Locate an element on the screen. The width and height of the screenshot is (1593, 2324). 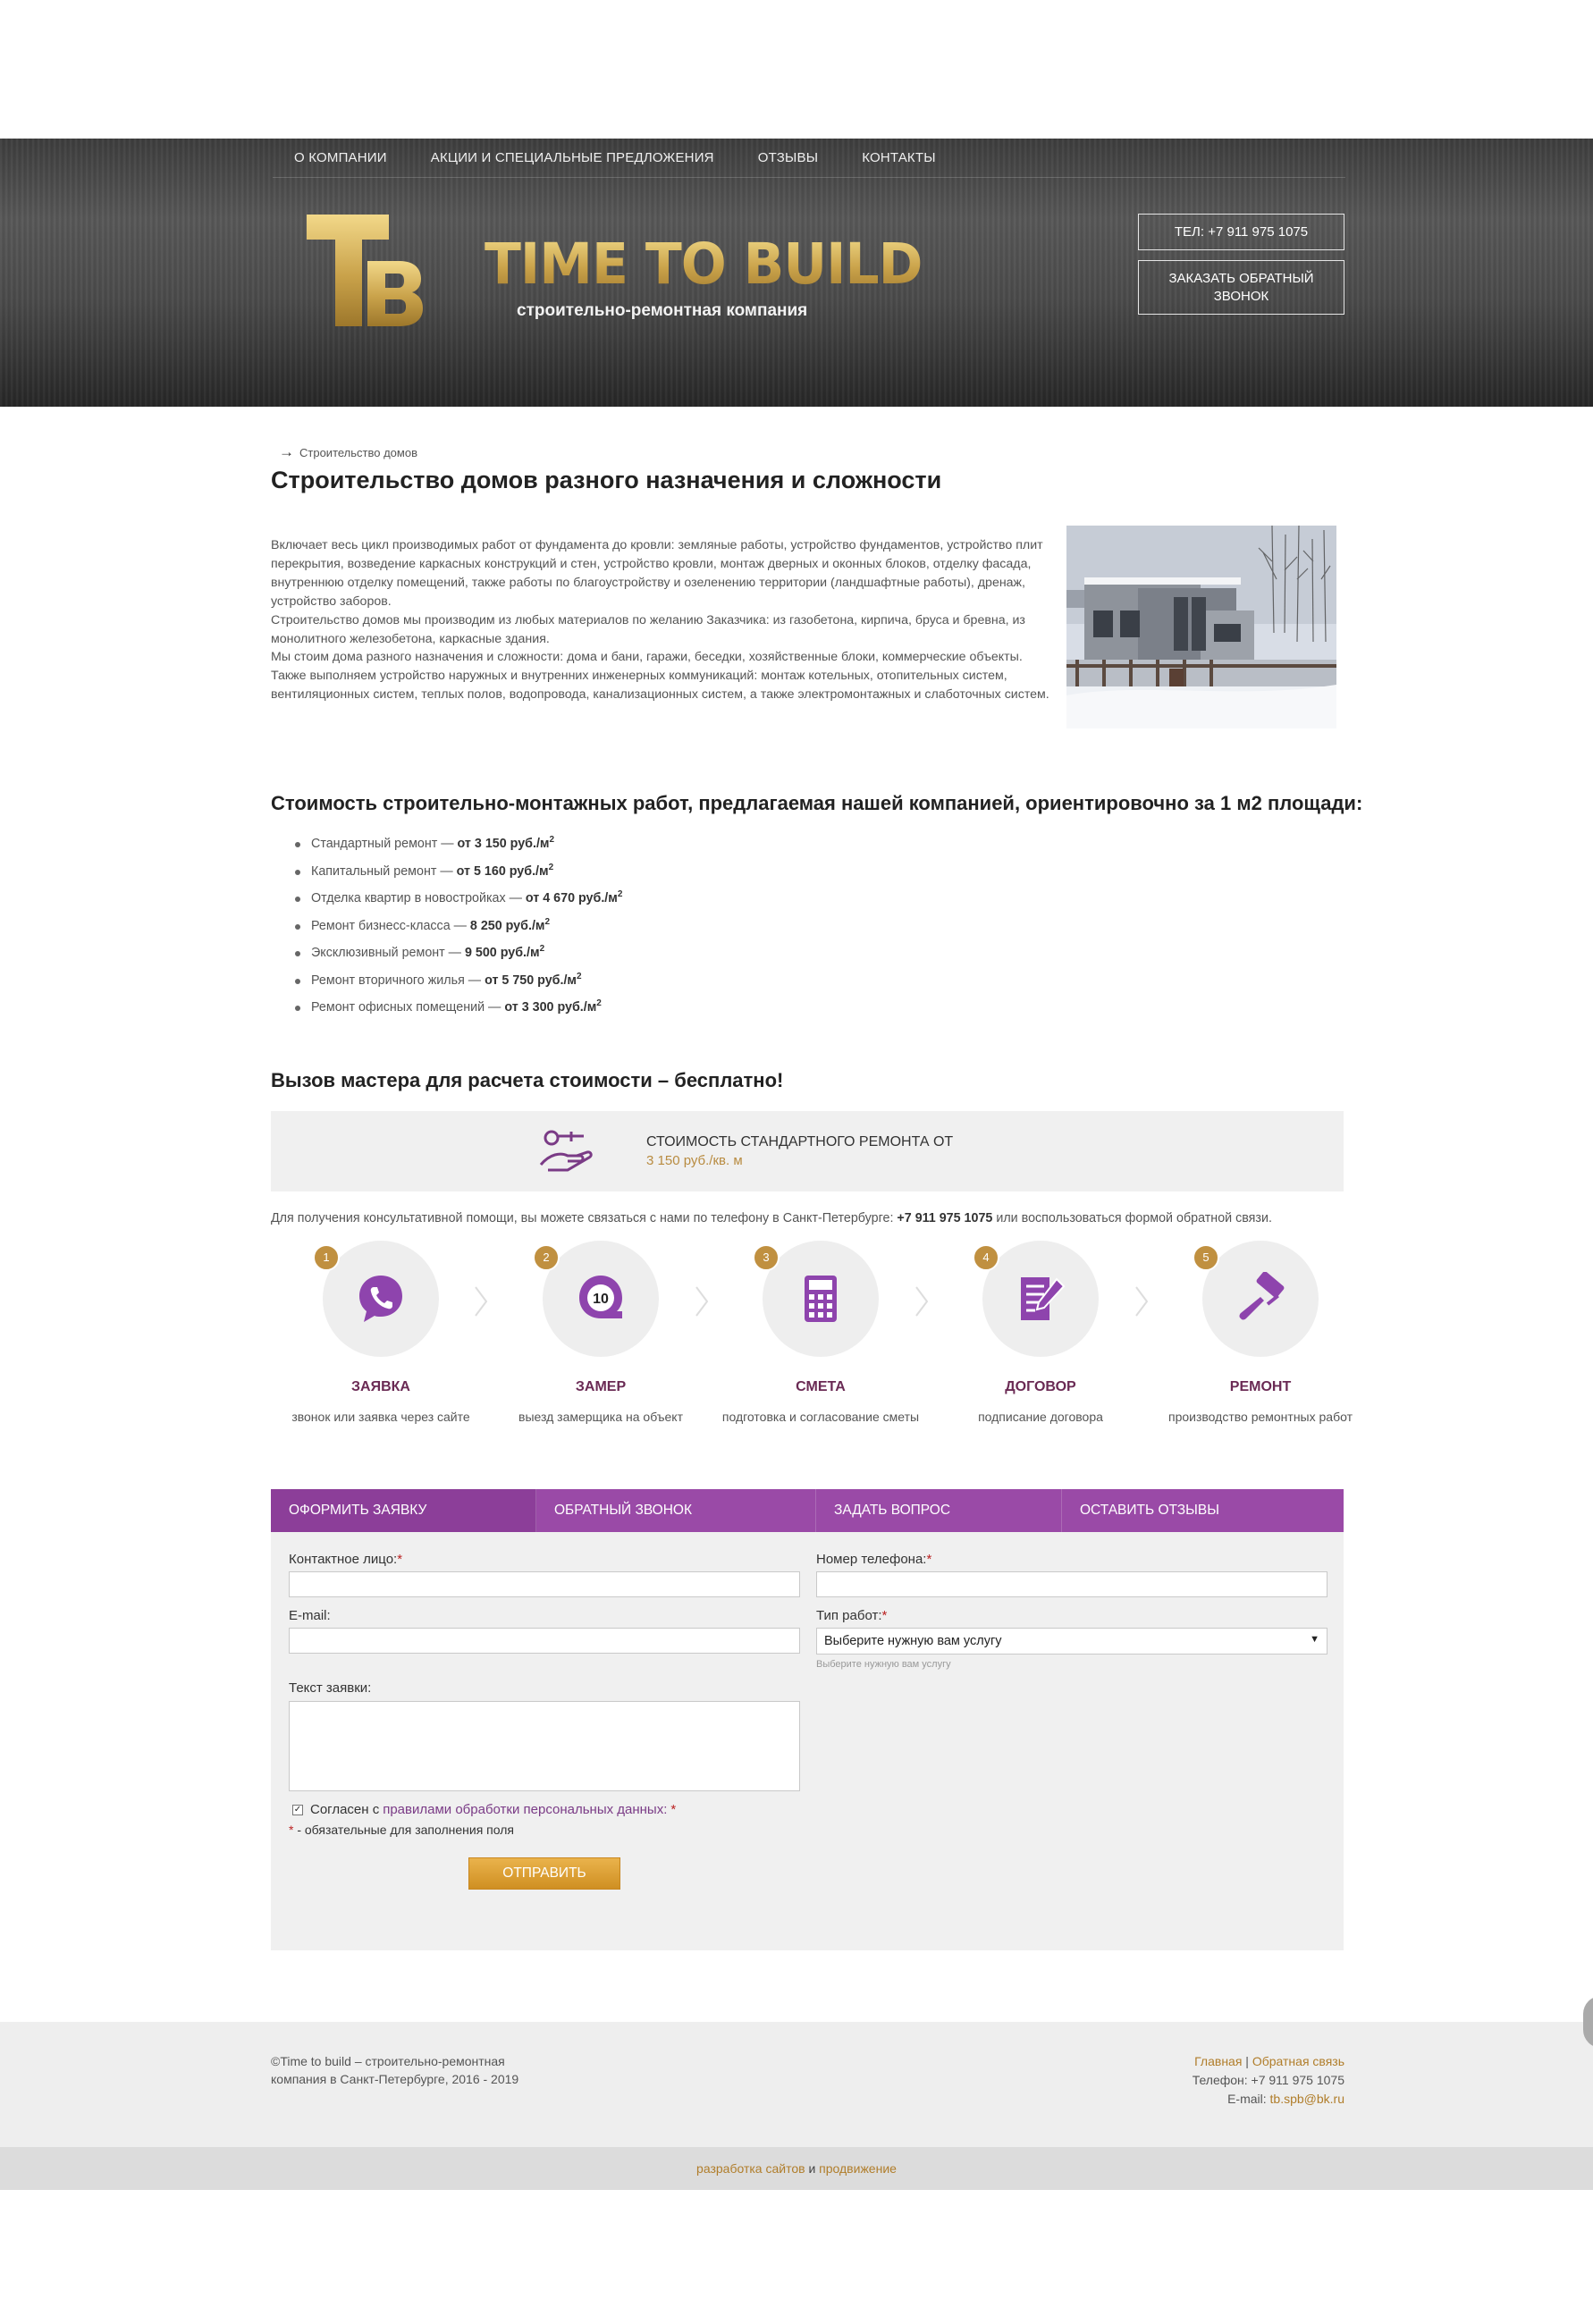
step-label: ЗАЯВКА is located at coordinates (380, 1387).